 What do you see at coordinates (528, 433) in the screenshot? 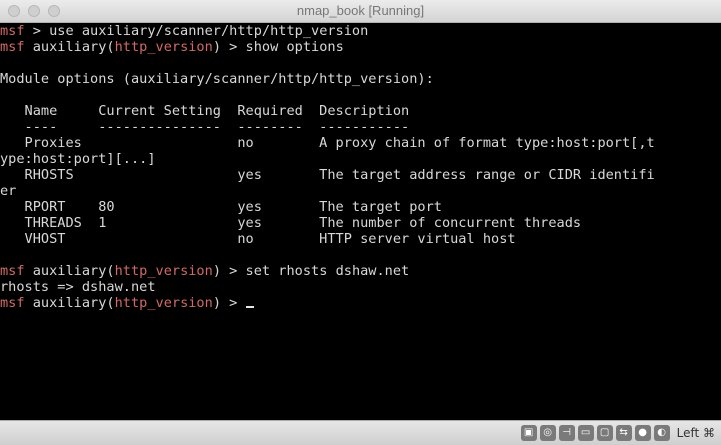
I see `disk-icon: ▣` at bounding box center [528, 433].